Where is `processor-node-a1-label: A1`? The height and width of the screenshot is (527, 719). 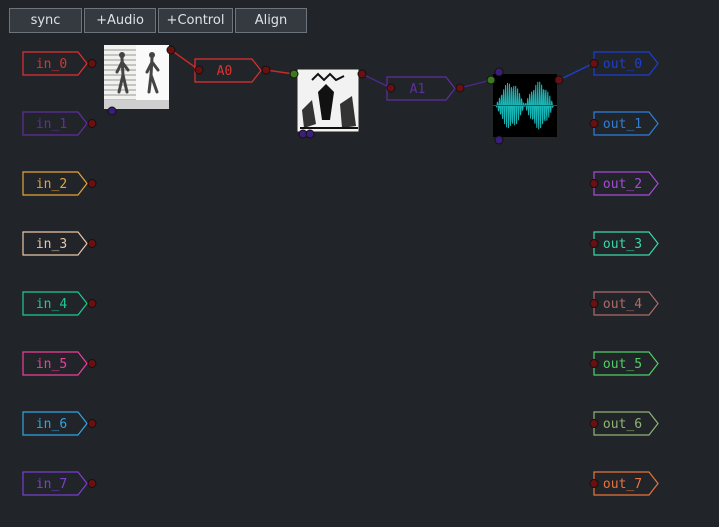 processor-node-a1-label: A1 is located at coordinates (418, 89).